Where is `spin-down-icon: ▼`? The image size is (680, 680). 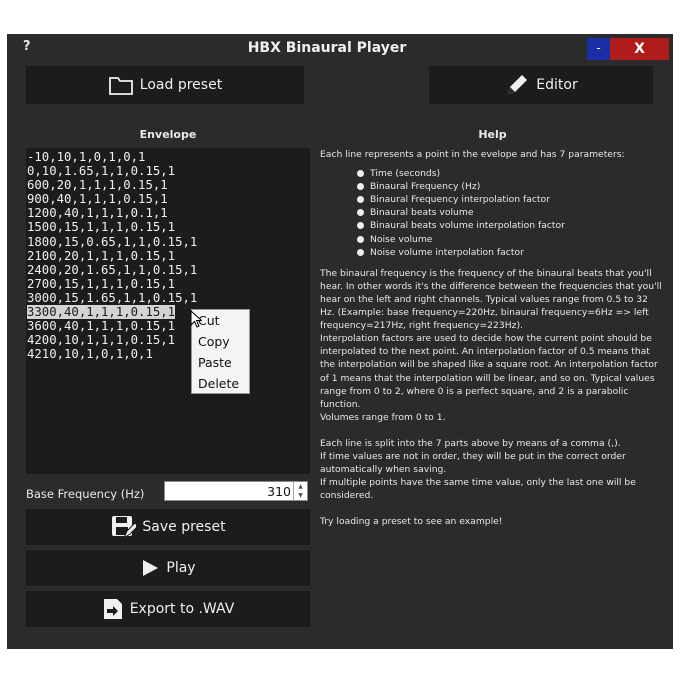 spin-down-icon: ▼ is located at coordinates (300, 495).